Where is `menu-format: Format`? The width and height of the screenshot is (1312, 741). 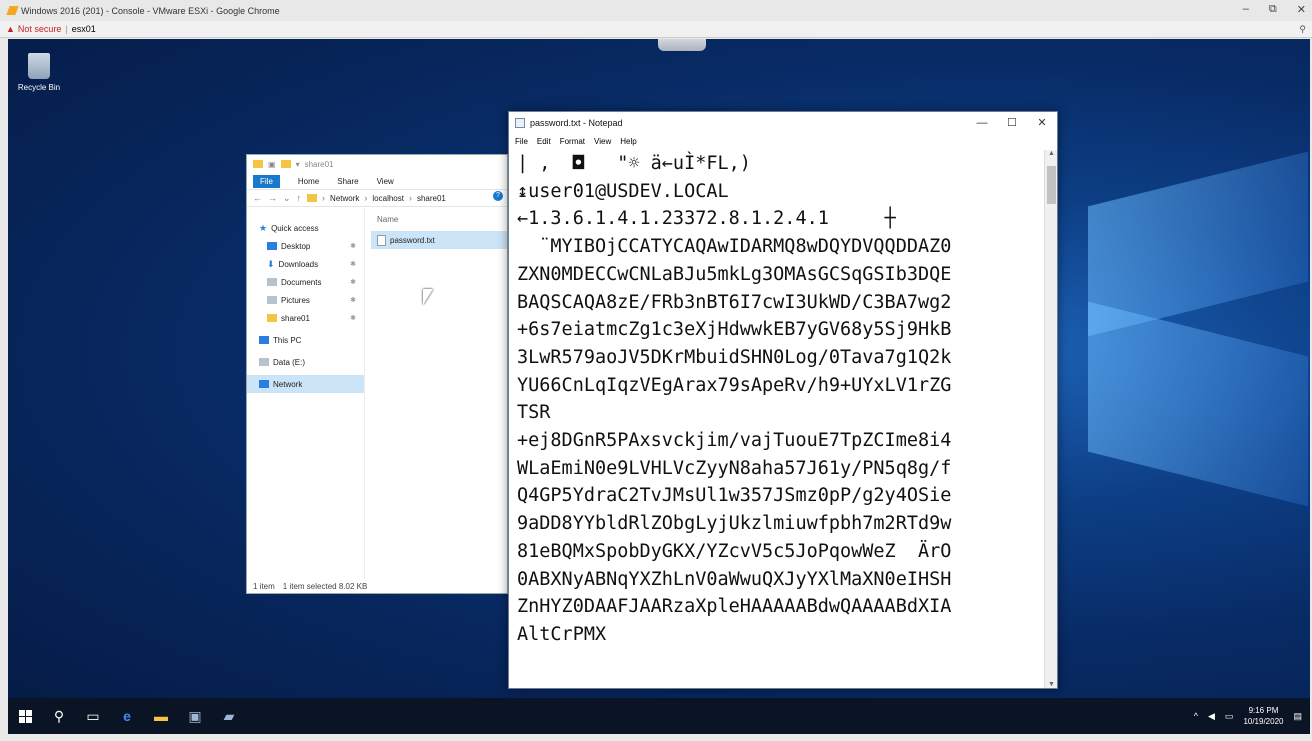 menu-format: Format is located at coordinates (572, 141).